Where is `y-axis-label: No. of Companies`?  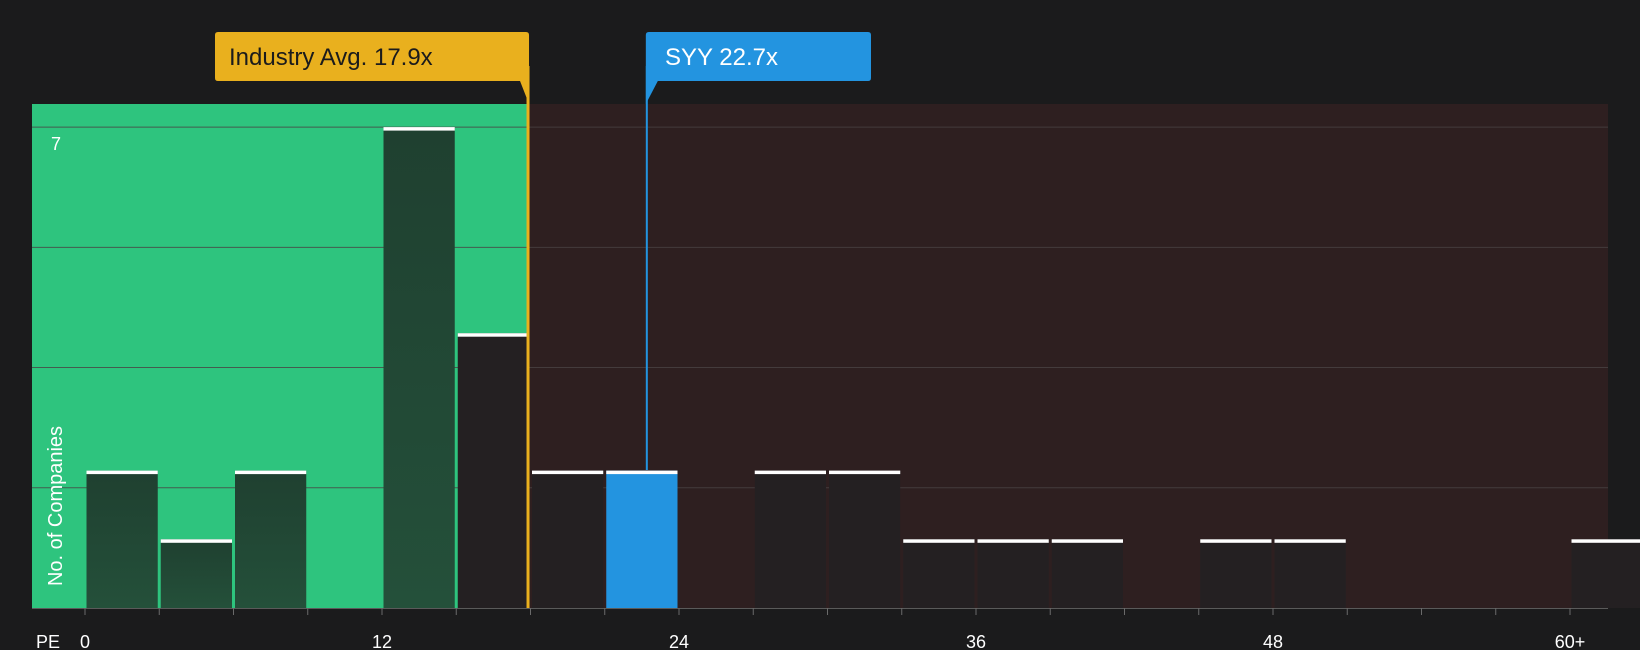
y-axis-label: No. of Companies is located at coordinates (56, 506).